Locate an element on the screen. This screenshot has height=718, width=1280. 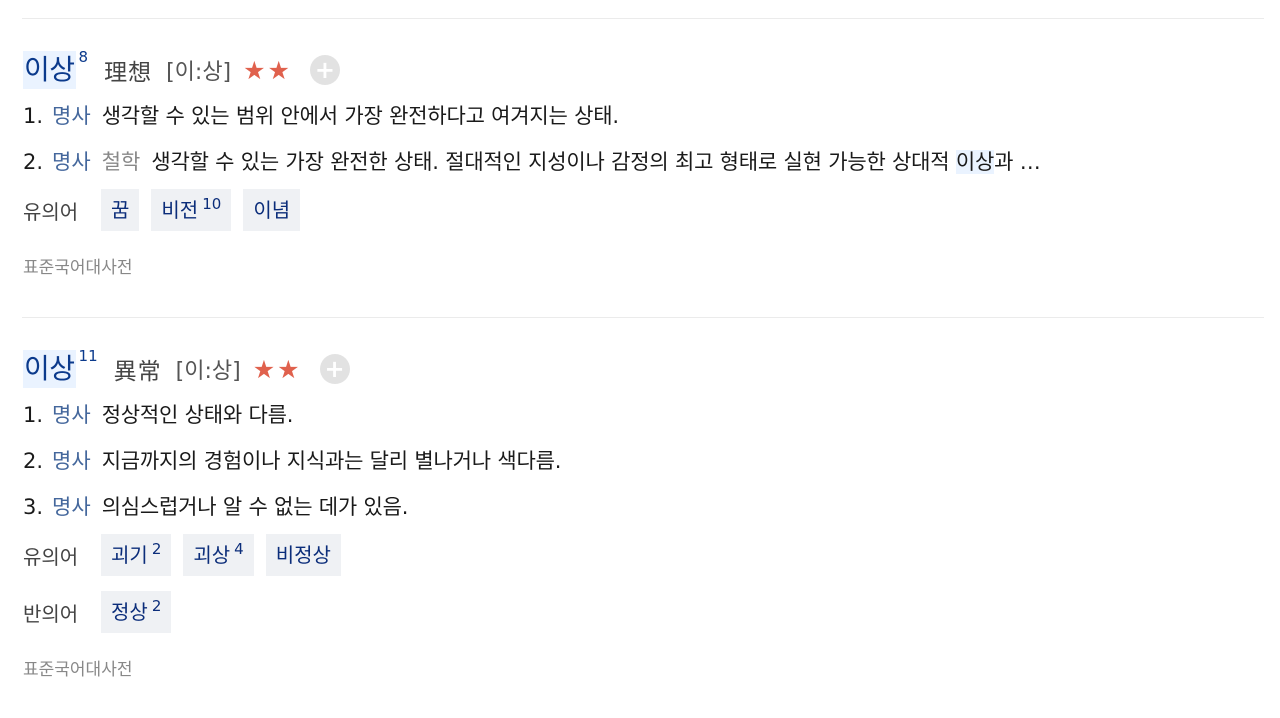
homonym-number: 10 is located at coordinates (212, 204).